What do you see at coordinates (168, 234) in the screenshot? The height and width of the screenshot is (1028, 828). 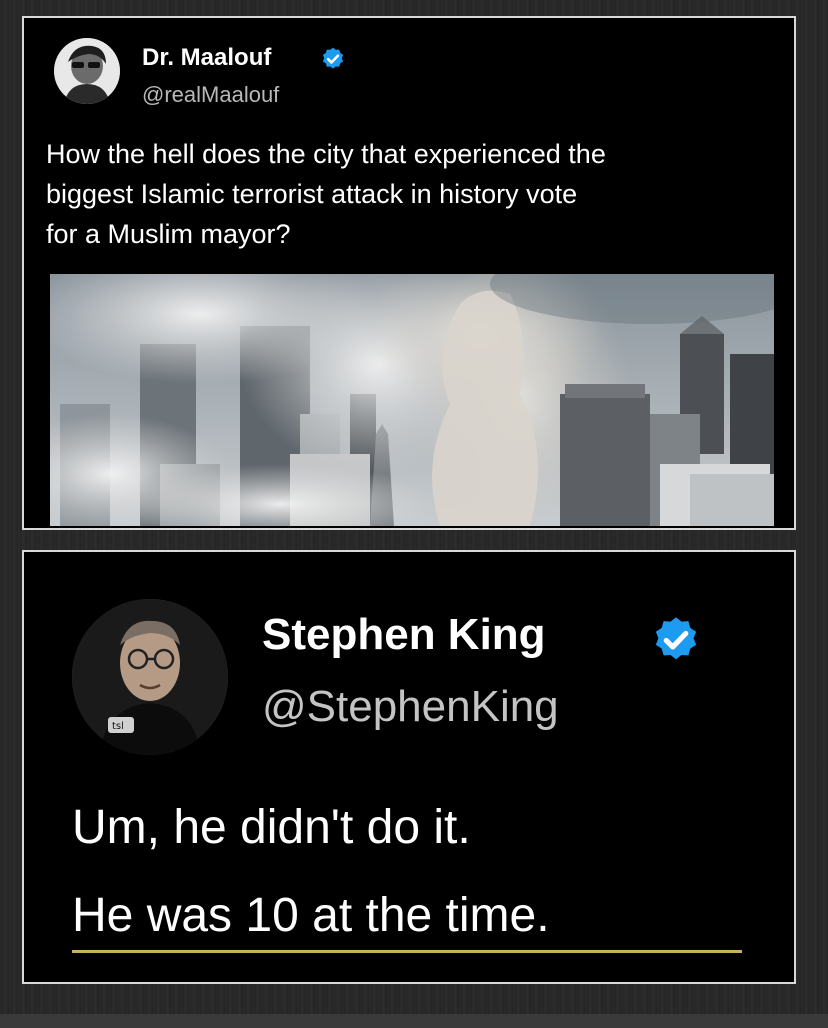 I see `tweet-line: for a Muslim mayor?` at bounding box center [168, 234].